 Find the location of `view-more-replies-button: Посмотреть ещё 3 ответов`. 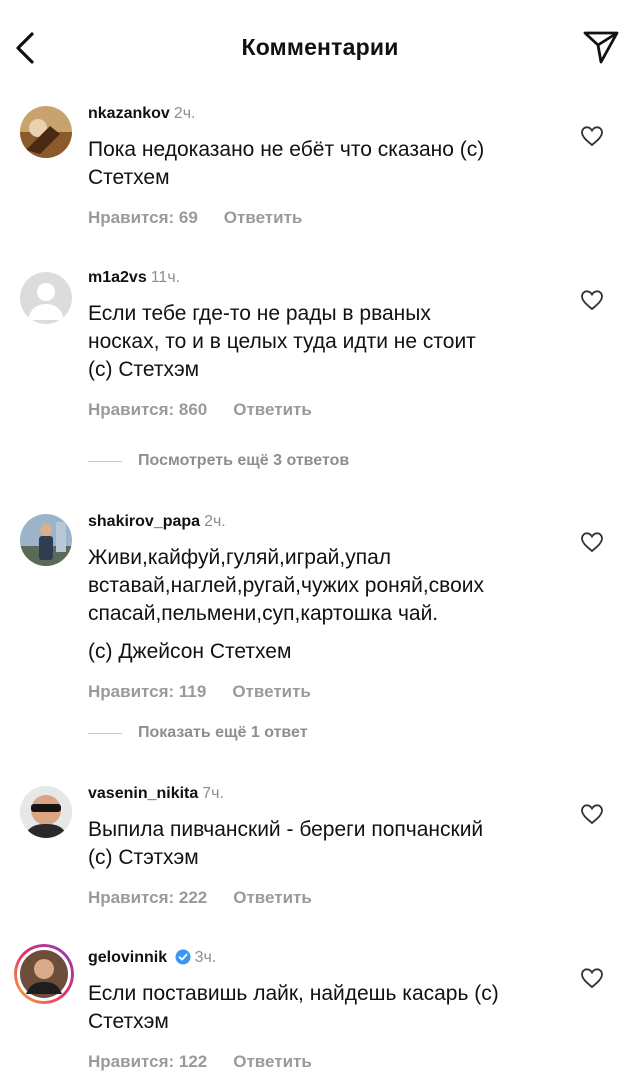

view-more-replies-button: Посмотреть ещё 3 ответов is located at coordinates (218, 464).